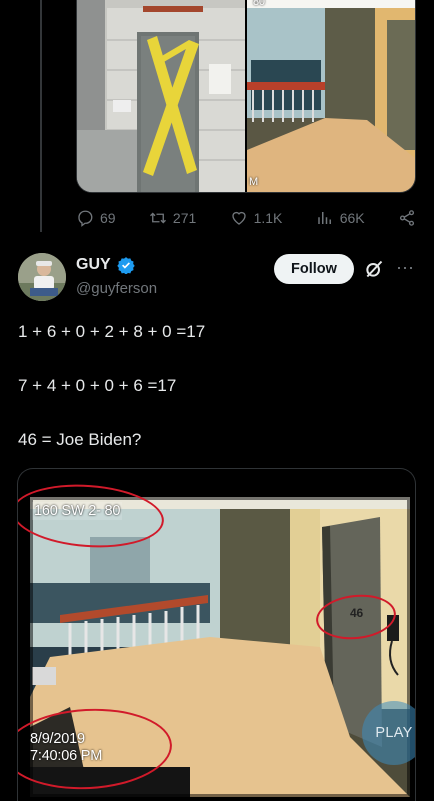 This screenshot has width=434, height=801. Describe the element at coordinates (93, 265) in the screenshot. I see `author-name: GUY` at that location.